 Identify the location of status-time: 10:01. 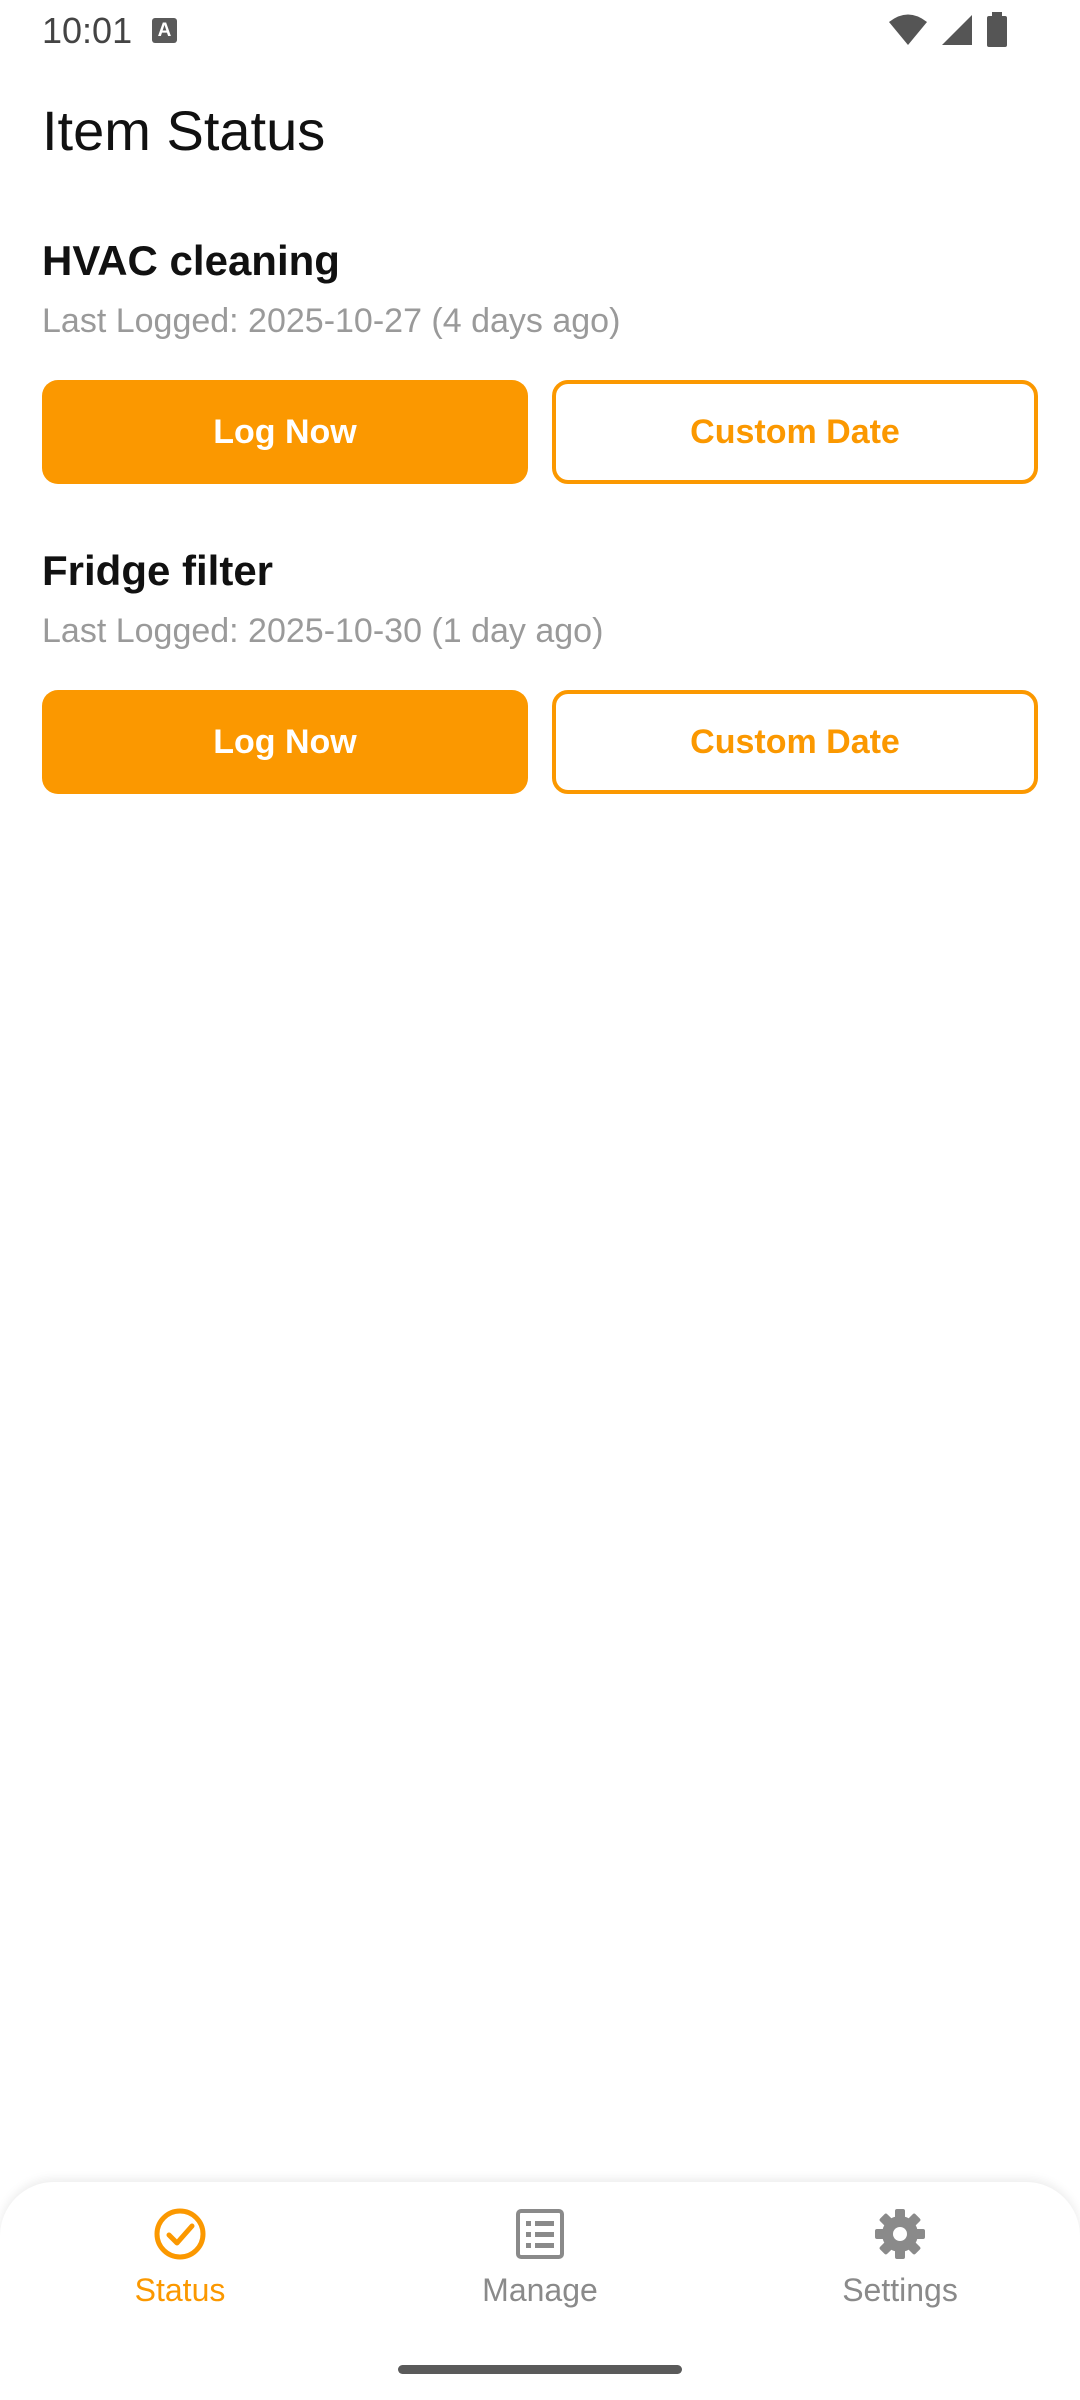
(87, 30).